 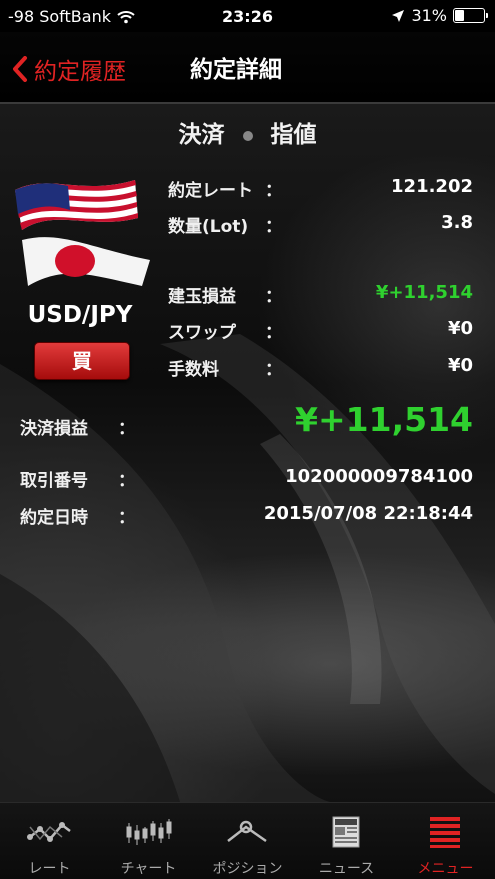 I want to click on date-value: 2015/07/08 22:18:44, so click(x=368, y=513).